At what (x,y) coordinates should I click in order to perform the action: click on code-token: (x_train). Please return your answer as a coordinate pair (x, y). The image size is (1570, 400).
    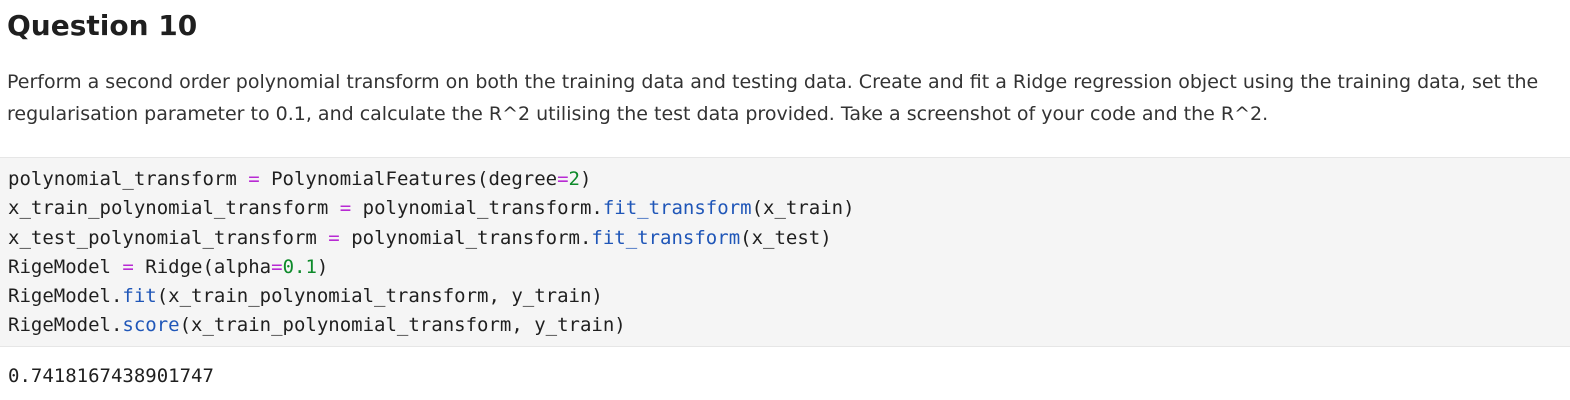
    Looking at the image, I should click on (803, 208).